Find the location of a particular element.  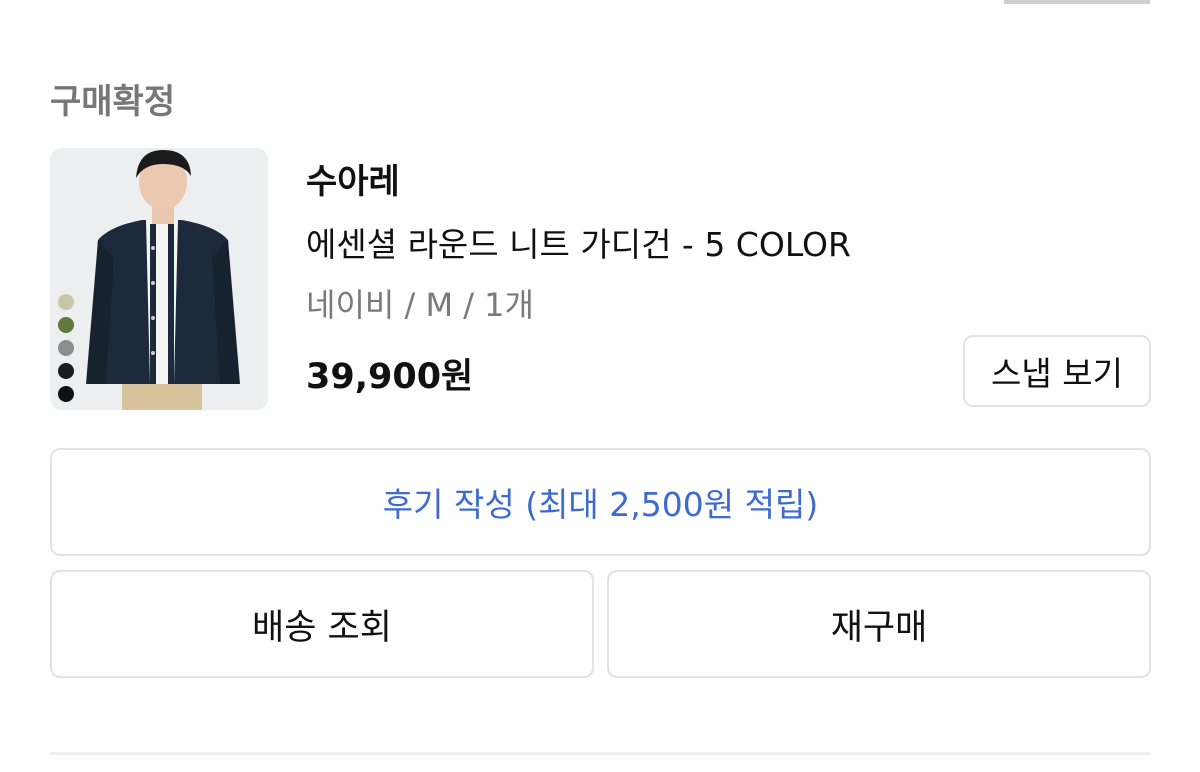

product-price: 39,900원 is located at coordinates (390, 377).